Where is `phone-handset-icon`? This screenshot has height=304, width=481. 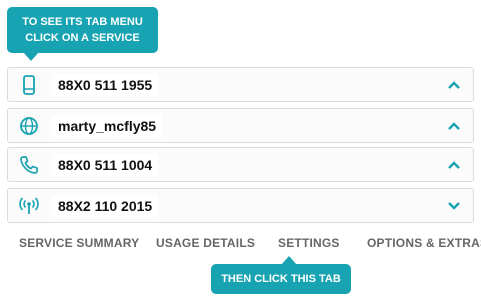
phone-handset-icon is located at coordinates (29, 165).